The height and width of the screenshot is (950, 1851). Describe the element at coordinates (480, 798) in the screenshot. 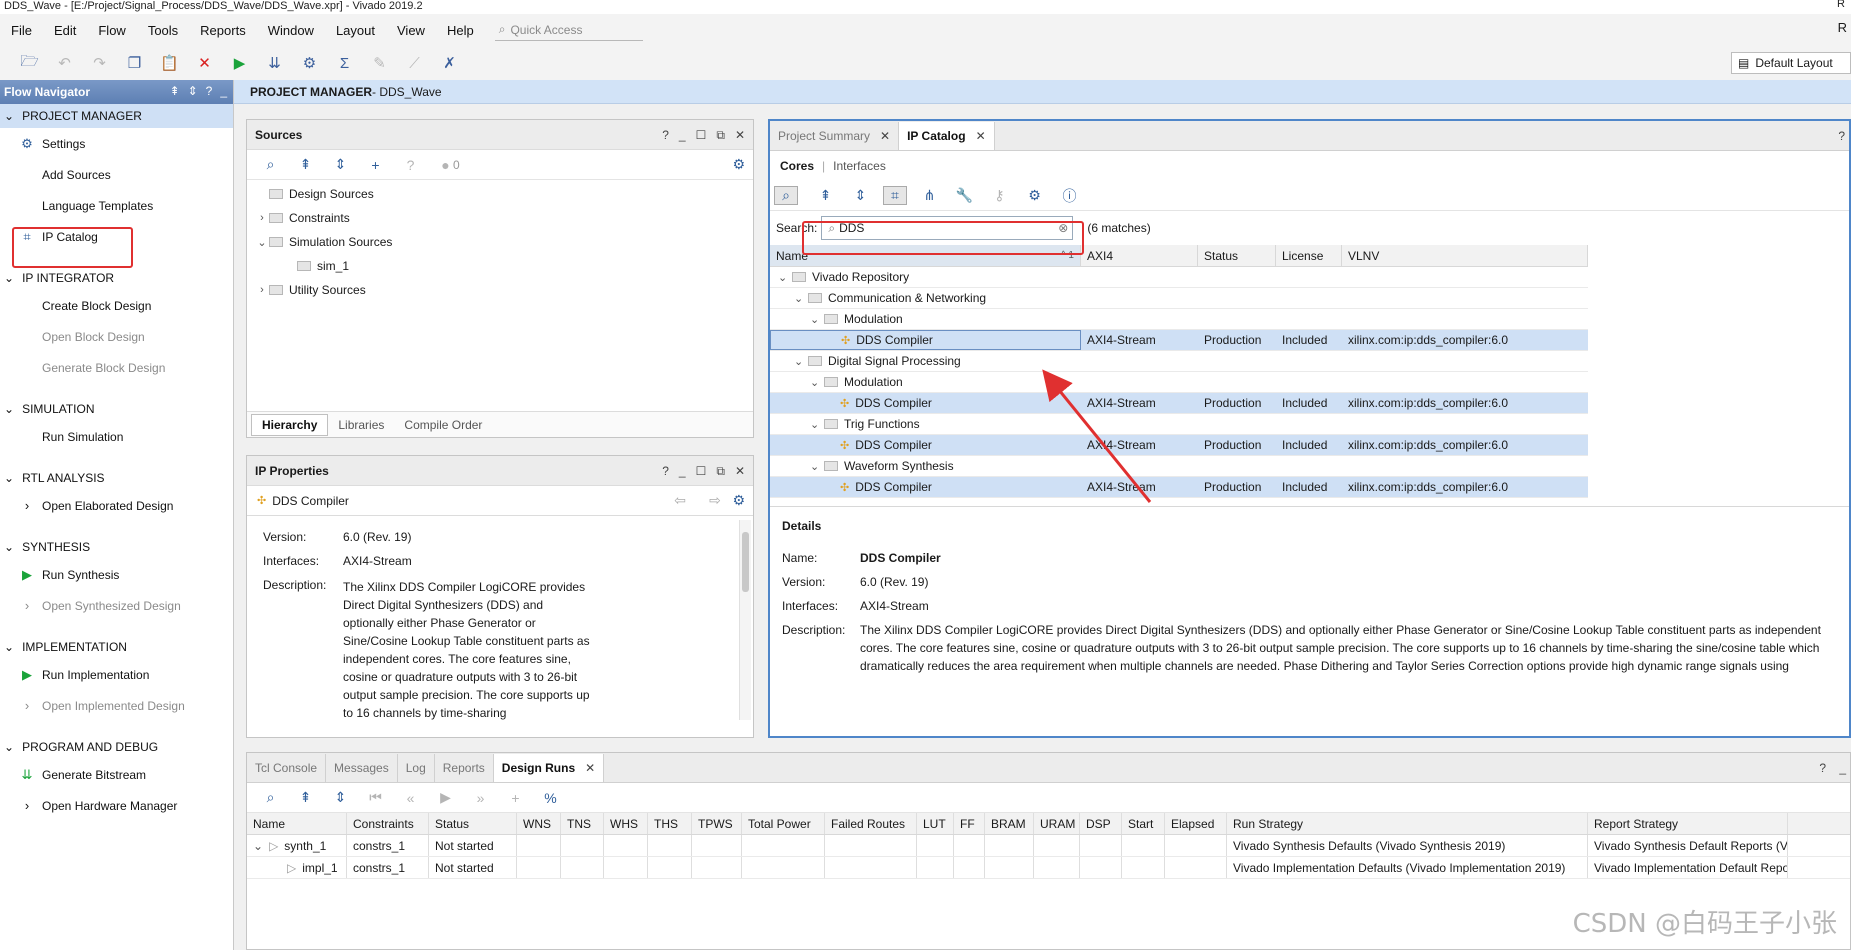

I see `next-icon: »` at that location.